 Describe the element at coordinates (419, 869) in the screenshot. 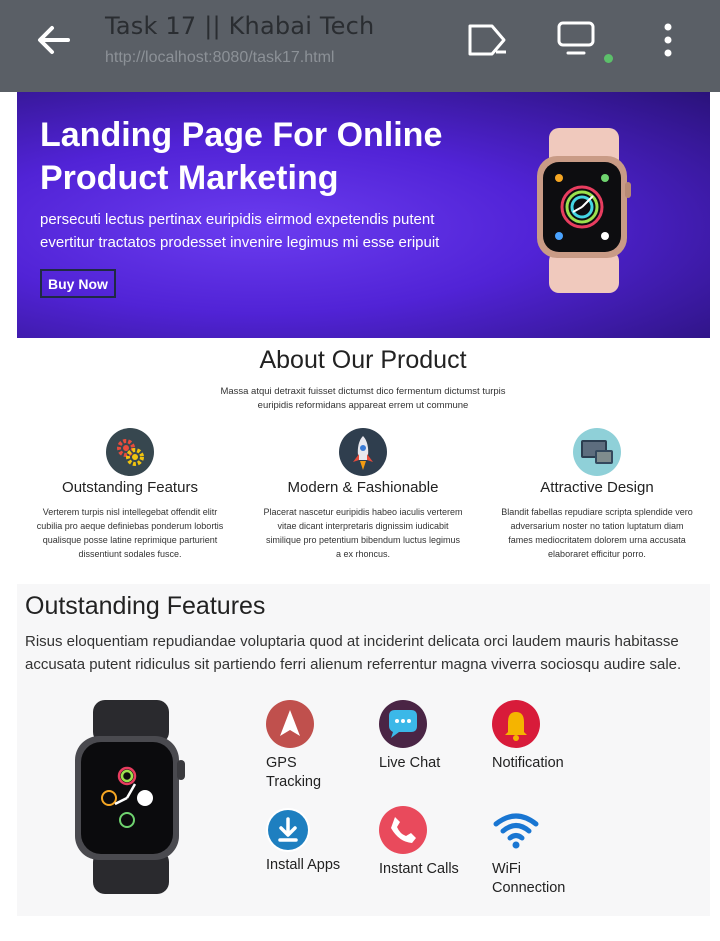

I see `feature-item-label: Instant Calls` at that location.